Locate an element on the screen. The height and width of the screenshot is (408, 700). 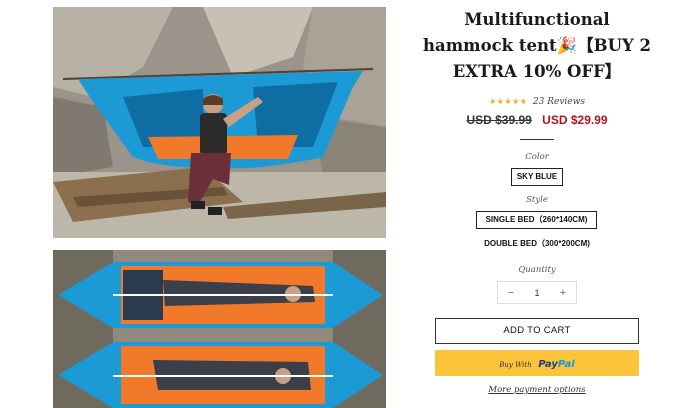
star-rating-icon: ★★★★★ is located at coordinates (508, 101).